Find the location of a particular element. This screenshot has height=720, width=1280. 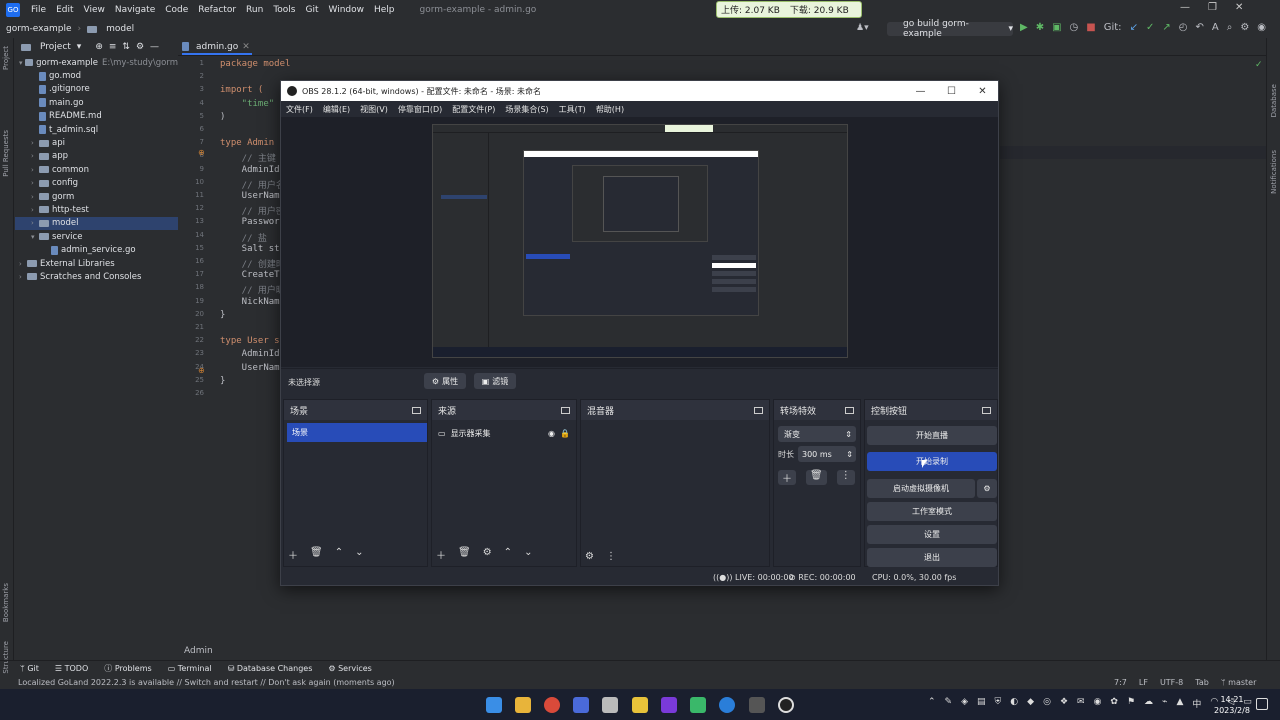

code-line: AdminId is located at coordinates (250, 170).